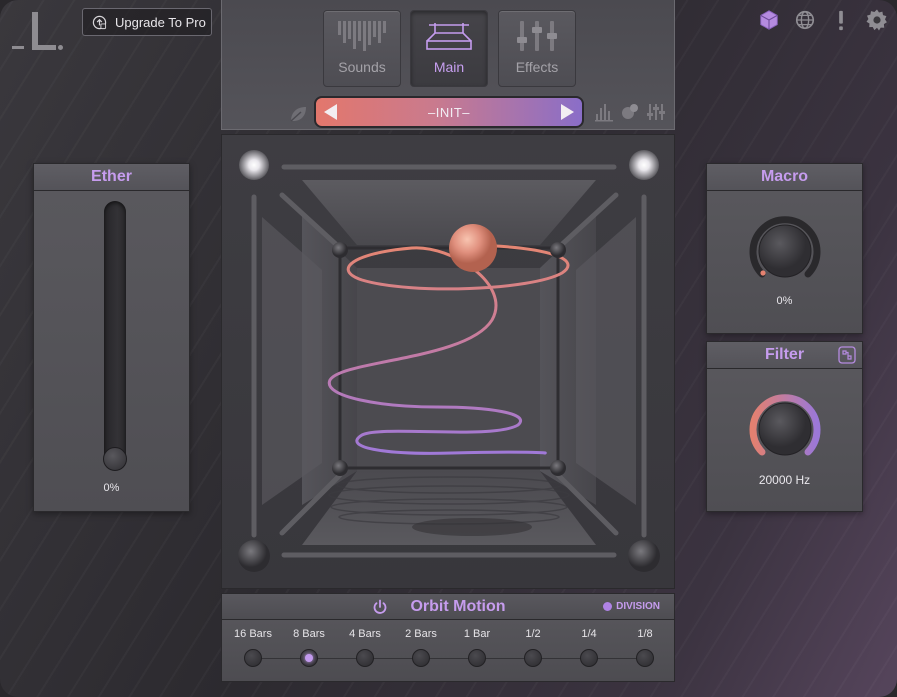  Describe the element at coordinates (448, 651) in the screenshot. I see `orbit-rate-selector: 16 Bars 8 Bars 4 Bars 2 Bars 1 Bar 1/2 1/4 1/8` at that location.